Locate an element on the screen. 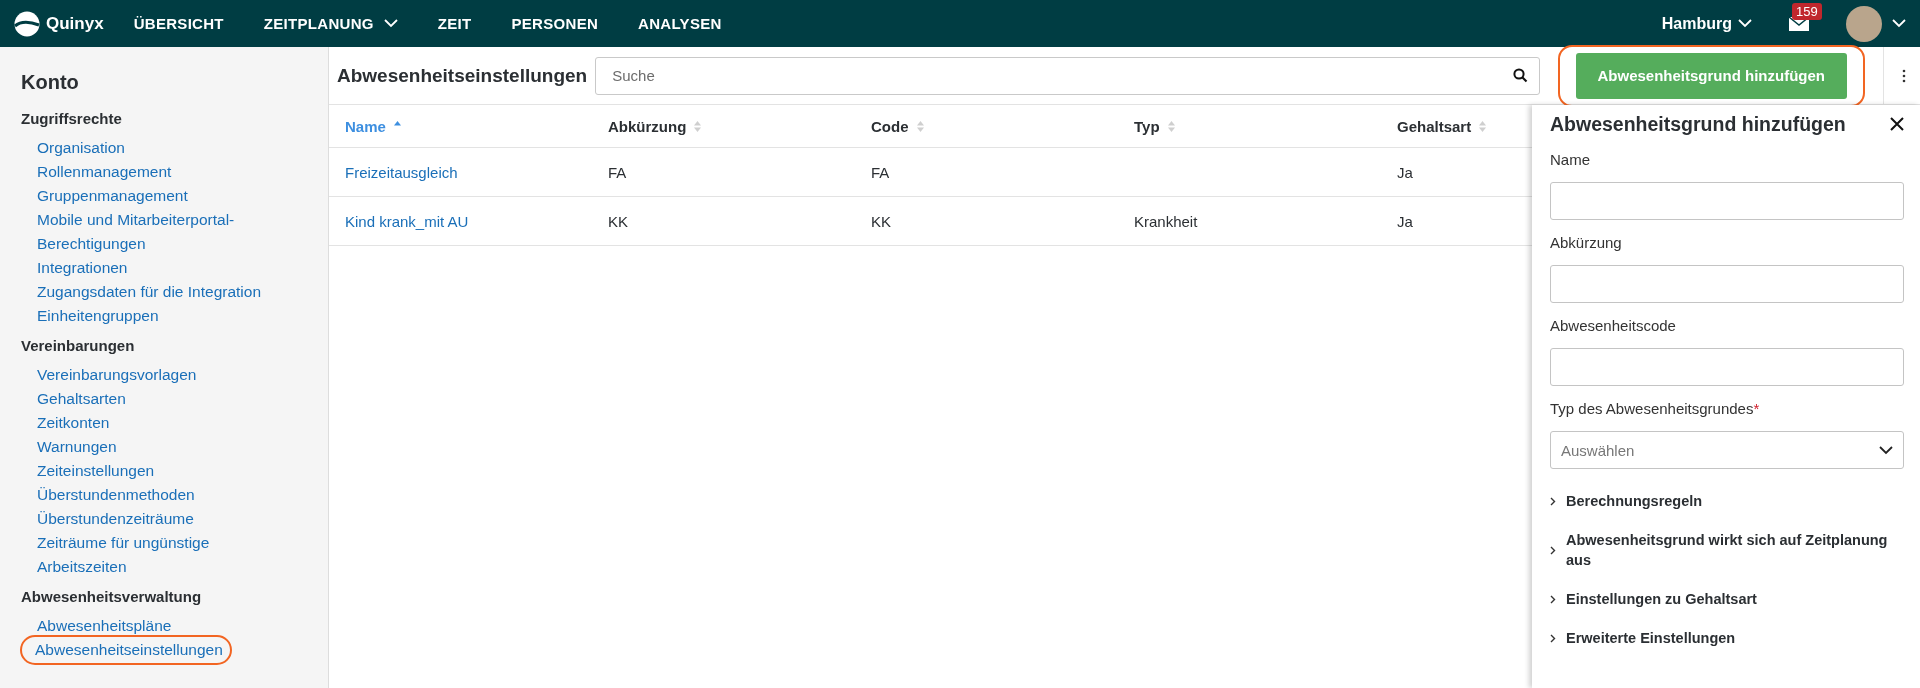 The image size is (1920, 688). nav-link: ANALYSEN is located at coordinates (680, 23).